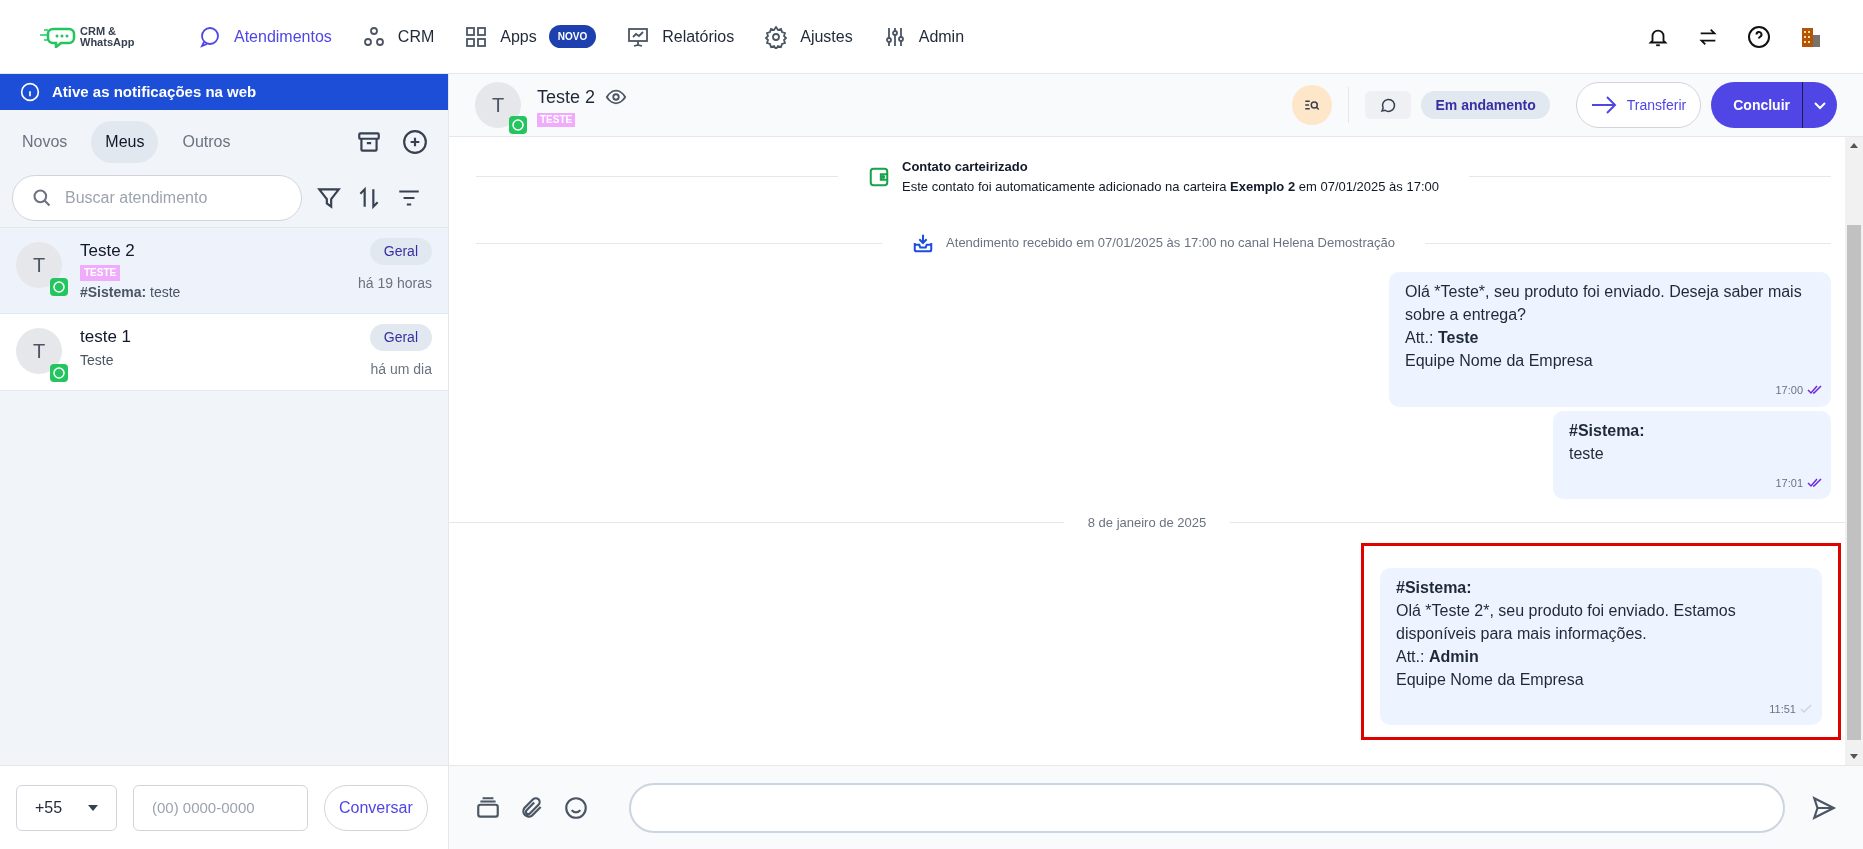 Image resolution: width=1863 pixels, height=849 pixels. Describe the element at coordinates (488, 807) in the screenshot. I see `card-stack-icon` at that location.